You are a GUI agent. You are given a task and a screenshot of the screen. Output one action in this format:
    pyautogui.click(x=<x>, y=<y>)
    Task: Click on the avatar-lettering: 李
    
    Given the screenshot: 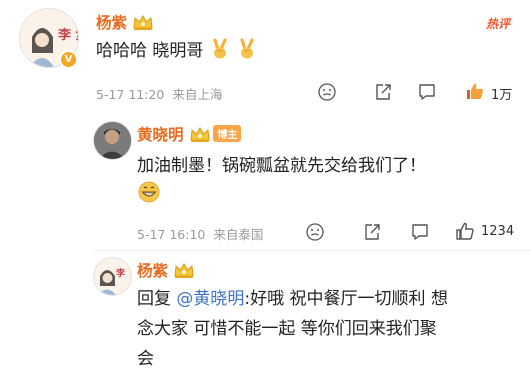 What is the action you would take?
    pyautogui.click(x=120, y=273)
    